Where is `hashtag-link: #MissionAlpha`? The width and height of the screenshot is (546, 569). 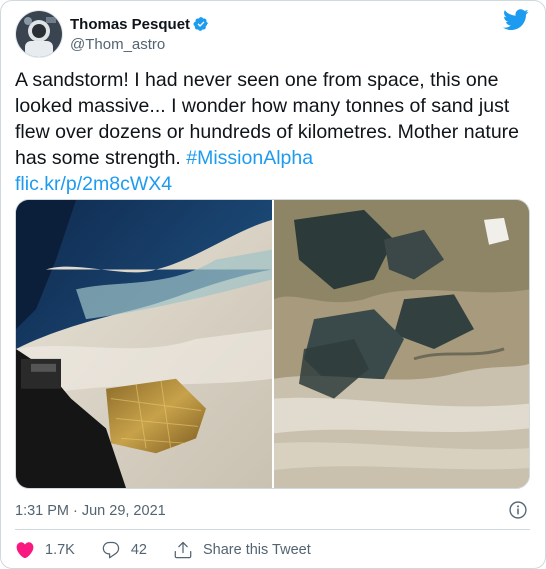 hashtag-link: #MissionAlpha is located at coordinates (249, 158).